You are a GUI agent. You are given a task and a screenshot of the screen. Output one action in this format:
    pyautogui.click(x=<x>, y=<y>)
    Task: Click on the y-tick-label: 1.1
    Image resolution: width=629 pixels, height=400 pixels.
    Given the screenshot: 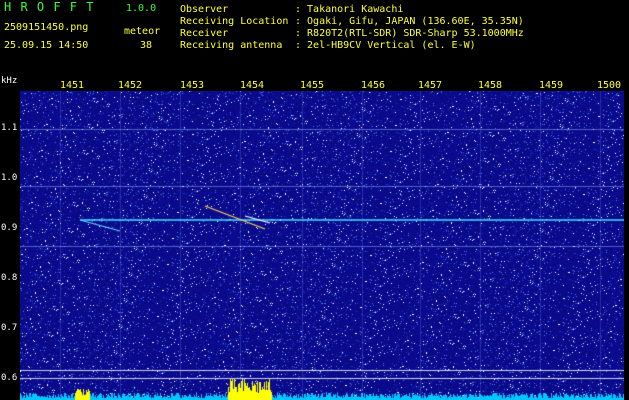 What is the action you would take?
    pyautogui.click(x=9, y=128)
    